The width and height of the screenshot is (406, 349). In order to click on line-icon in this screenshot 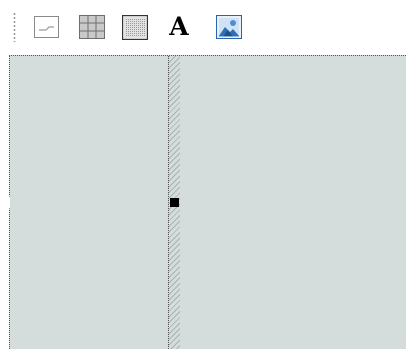, I will do `click(46, 27)`.